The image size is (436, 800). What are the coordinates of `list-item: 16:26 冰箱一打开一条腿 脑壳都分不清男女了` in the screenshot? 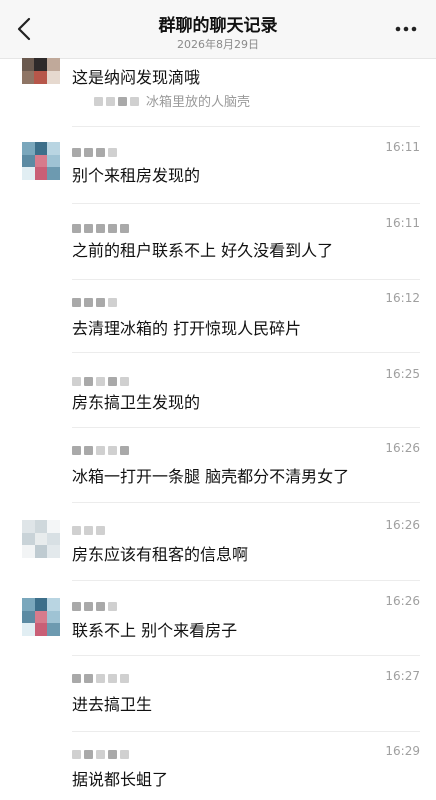 It's located at (218, 473).